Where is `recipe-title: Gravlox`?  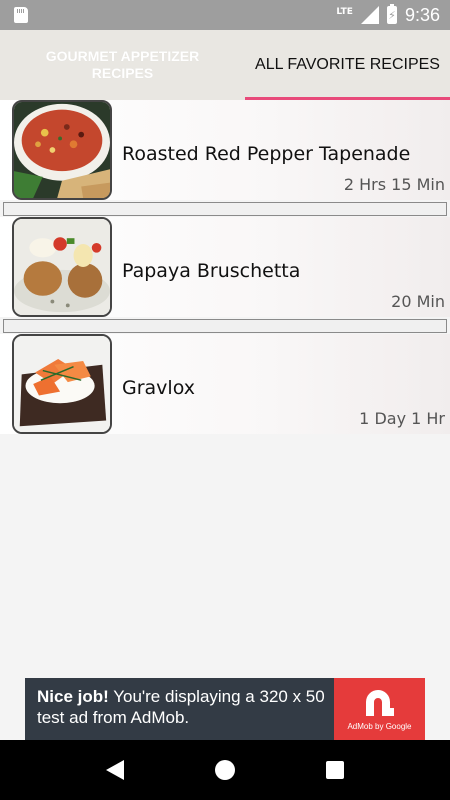 recipe-title: Gravlox is located at coordinates (158, 388).